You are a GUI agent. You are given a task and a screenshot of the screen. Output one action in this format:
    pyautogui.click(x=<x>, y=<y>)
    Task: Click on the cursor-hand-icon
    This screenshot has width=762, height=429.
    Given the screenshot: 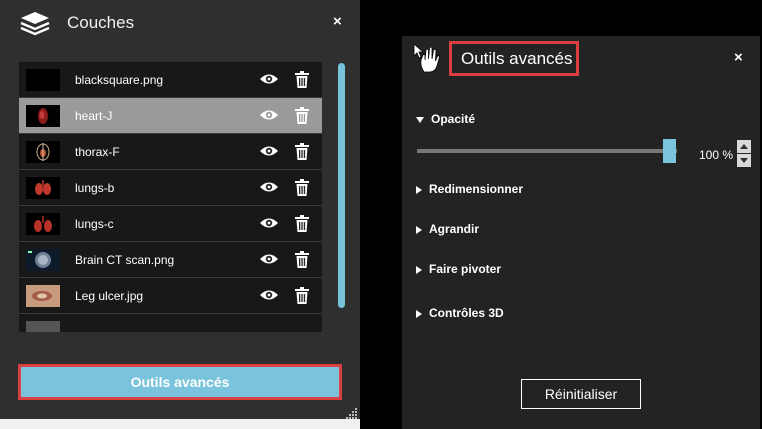 What is the action you would take?
    pyautogui.click(x=427, y=60)
    